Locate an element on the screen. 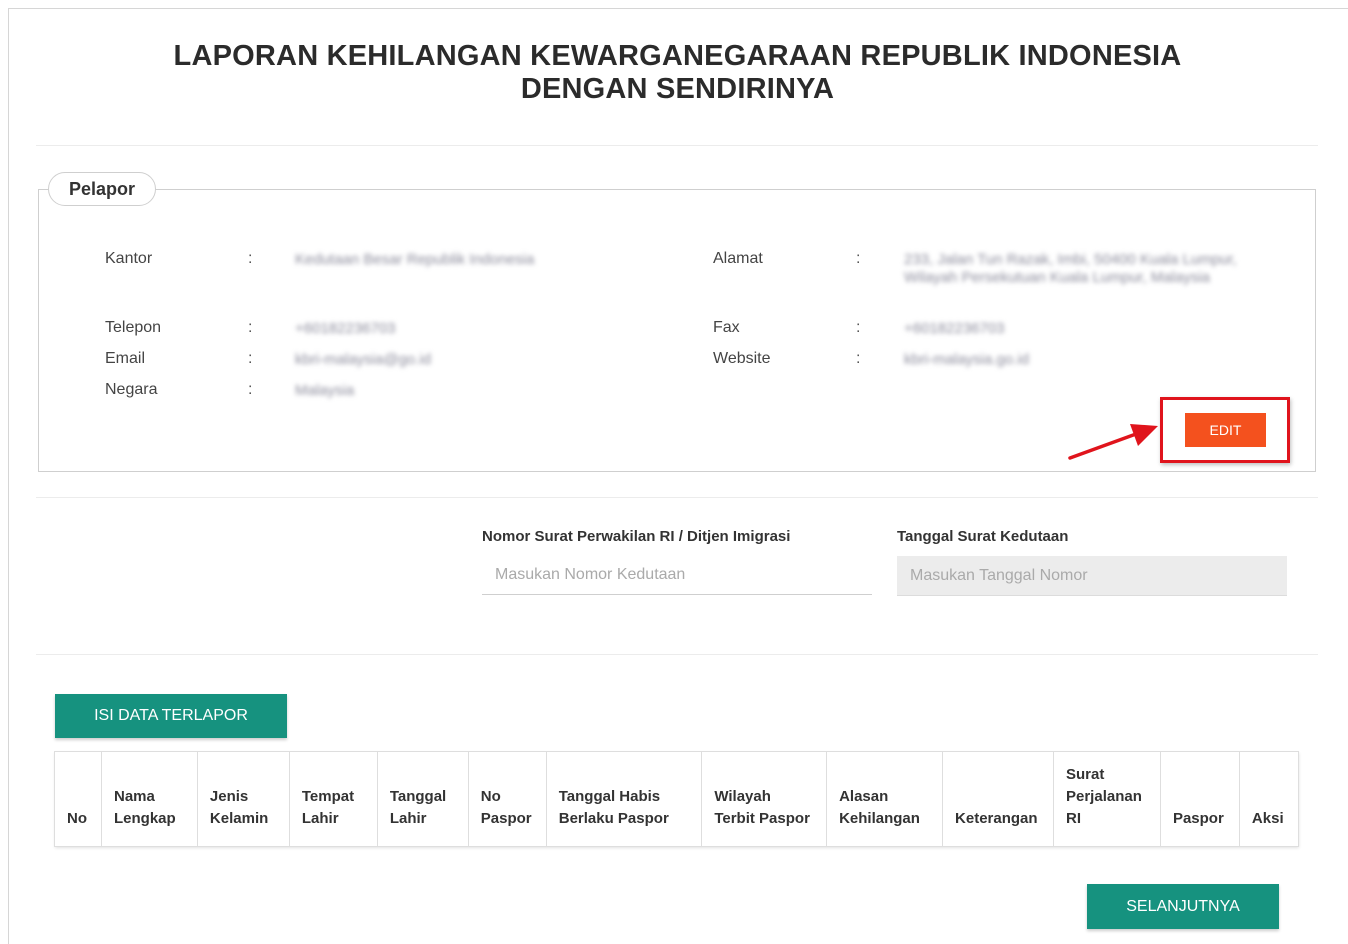 This screenshot has height=944, width=1348. column-header-no: No is located at coordinates (78, 799).